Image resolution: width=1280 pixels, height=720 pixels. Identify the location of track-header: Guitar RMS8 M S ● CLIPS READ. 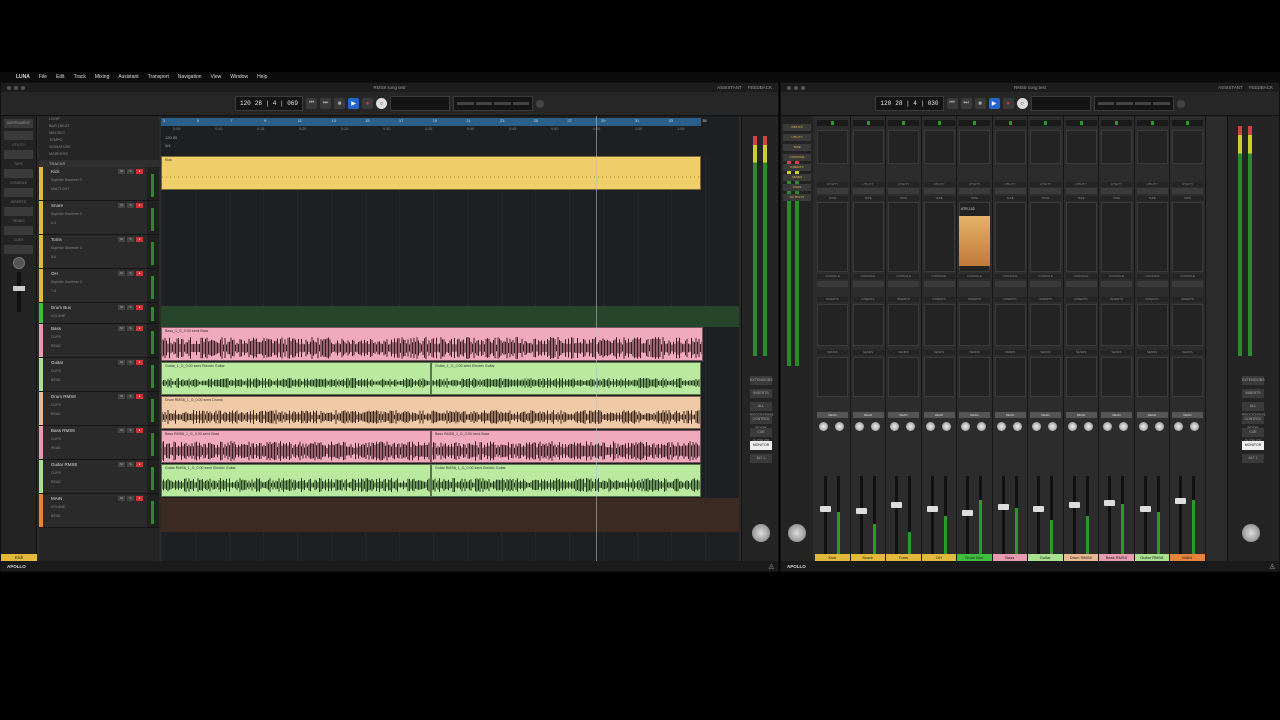
(99, 477).